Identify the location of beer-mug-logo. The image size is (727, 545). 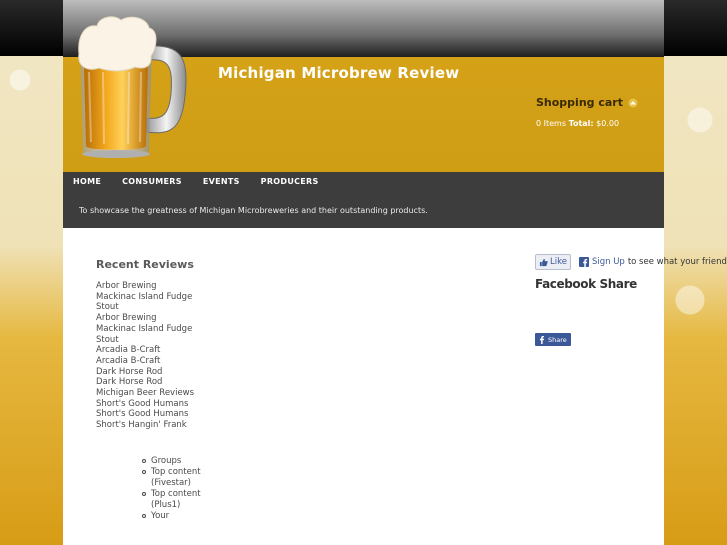
(132, 86).